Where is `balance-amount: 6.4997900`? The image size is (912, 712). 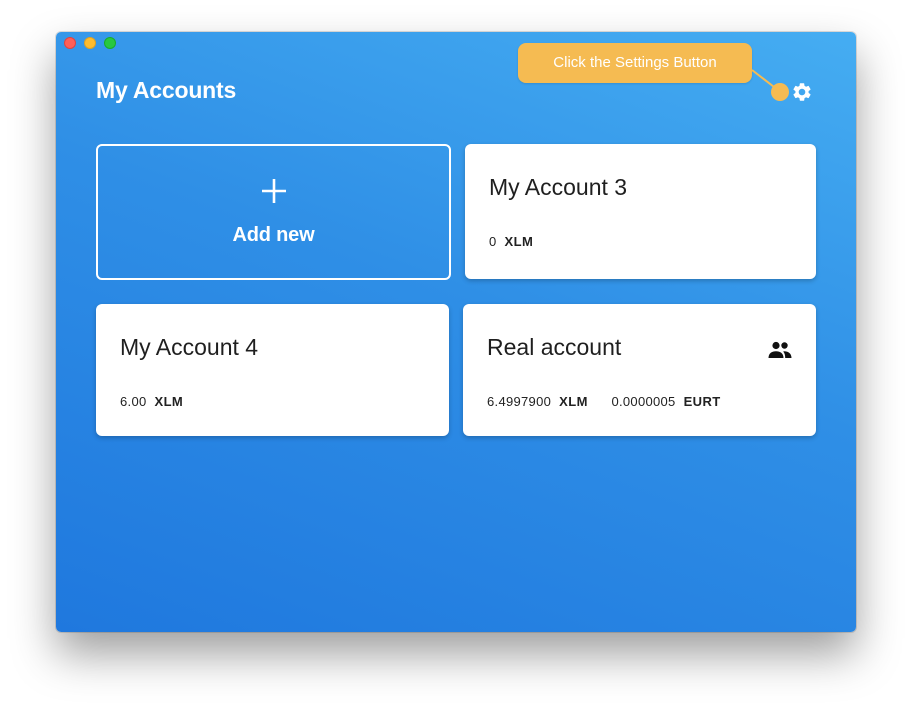 balance-amount: 6.4997900 is located at coordinates (519, 401).